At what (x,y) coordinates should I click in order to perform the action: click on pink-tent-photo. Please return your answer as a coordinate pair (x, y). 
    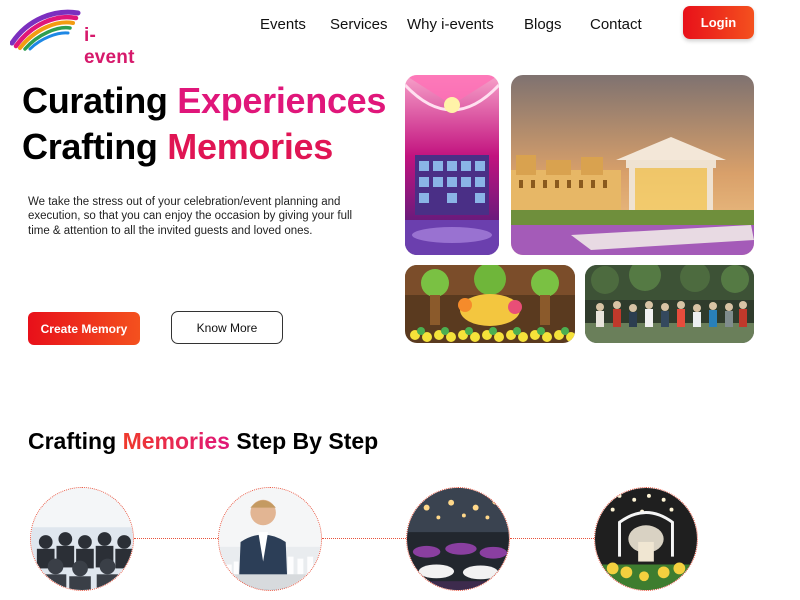
    Looking at the image, I should click on (452, 165).